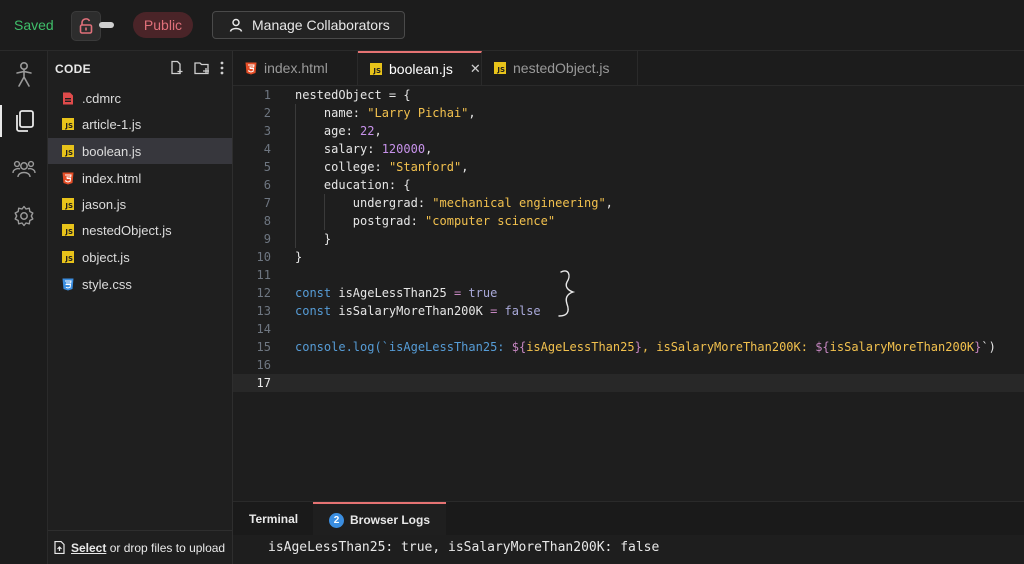 The height and width of the screenshot is (564, 1024). I want to click on file-item: .cdmrc, so click(140, 98).